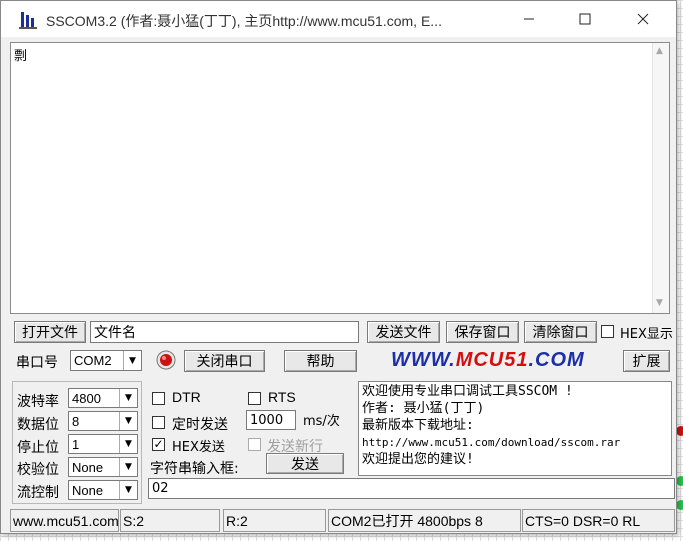  What do you see at coordinates (646, 334) in the screenshot?
I see `hex-display-label: HEX显示` at bounding box center [646, 334].